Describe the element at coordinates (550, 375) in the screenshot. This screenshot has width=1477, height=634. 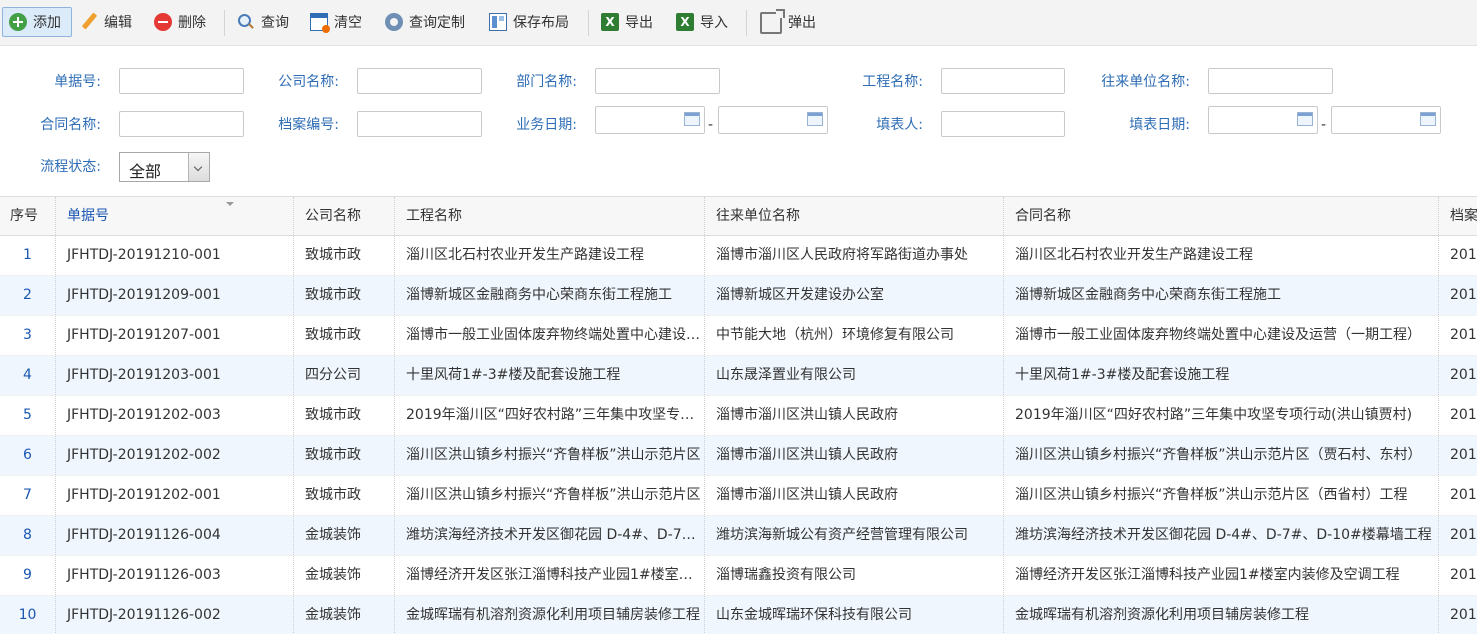
I see `cell-project: 十里风荷1#-3#楼及配套设施工程` at that location.